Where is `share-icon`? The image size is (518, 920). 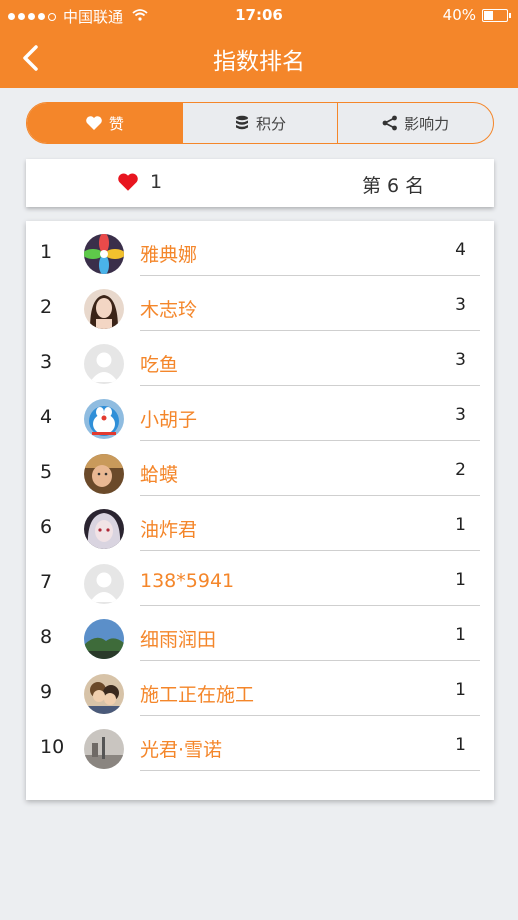
share-icon is located at coordinates (390, 123).